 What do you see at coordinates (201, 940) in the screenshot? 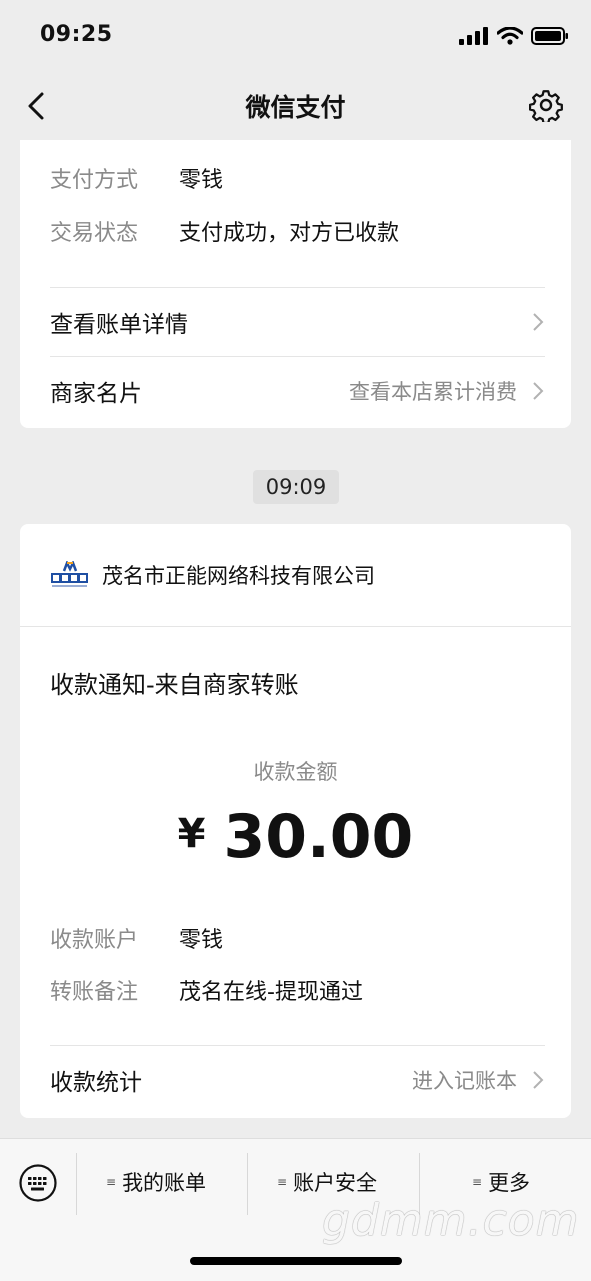
I see `receive-account-value: 零钱` at bounding box center [201, 940].